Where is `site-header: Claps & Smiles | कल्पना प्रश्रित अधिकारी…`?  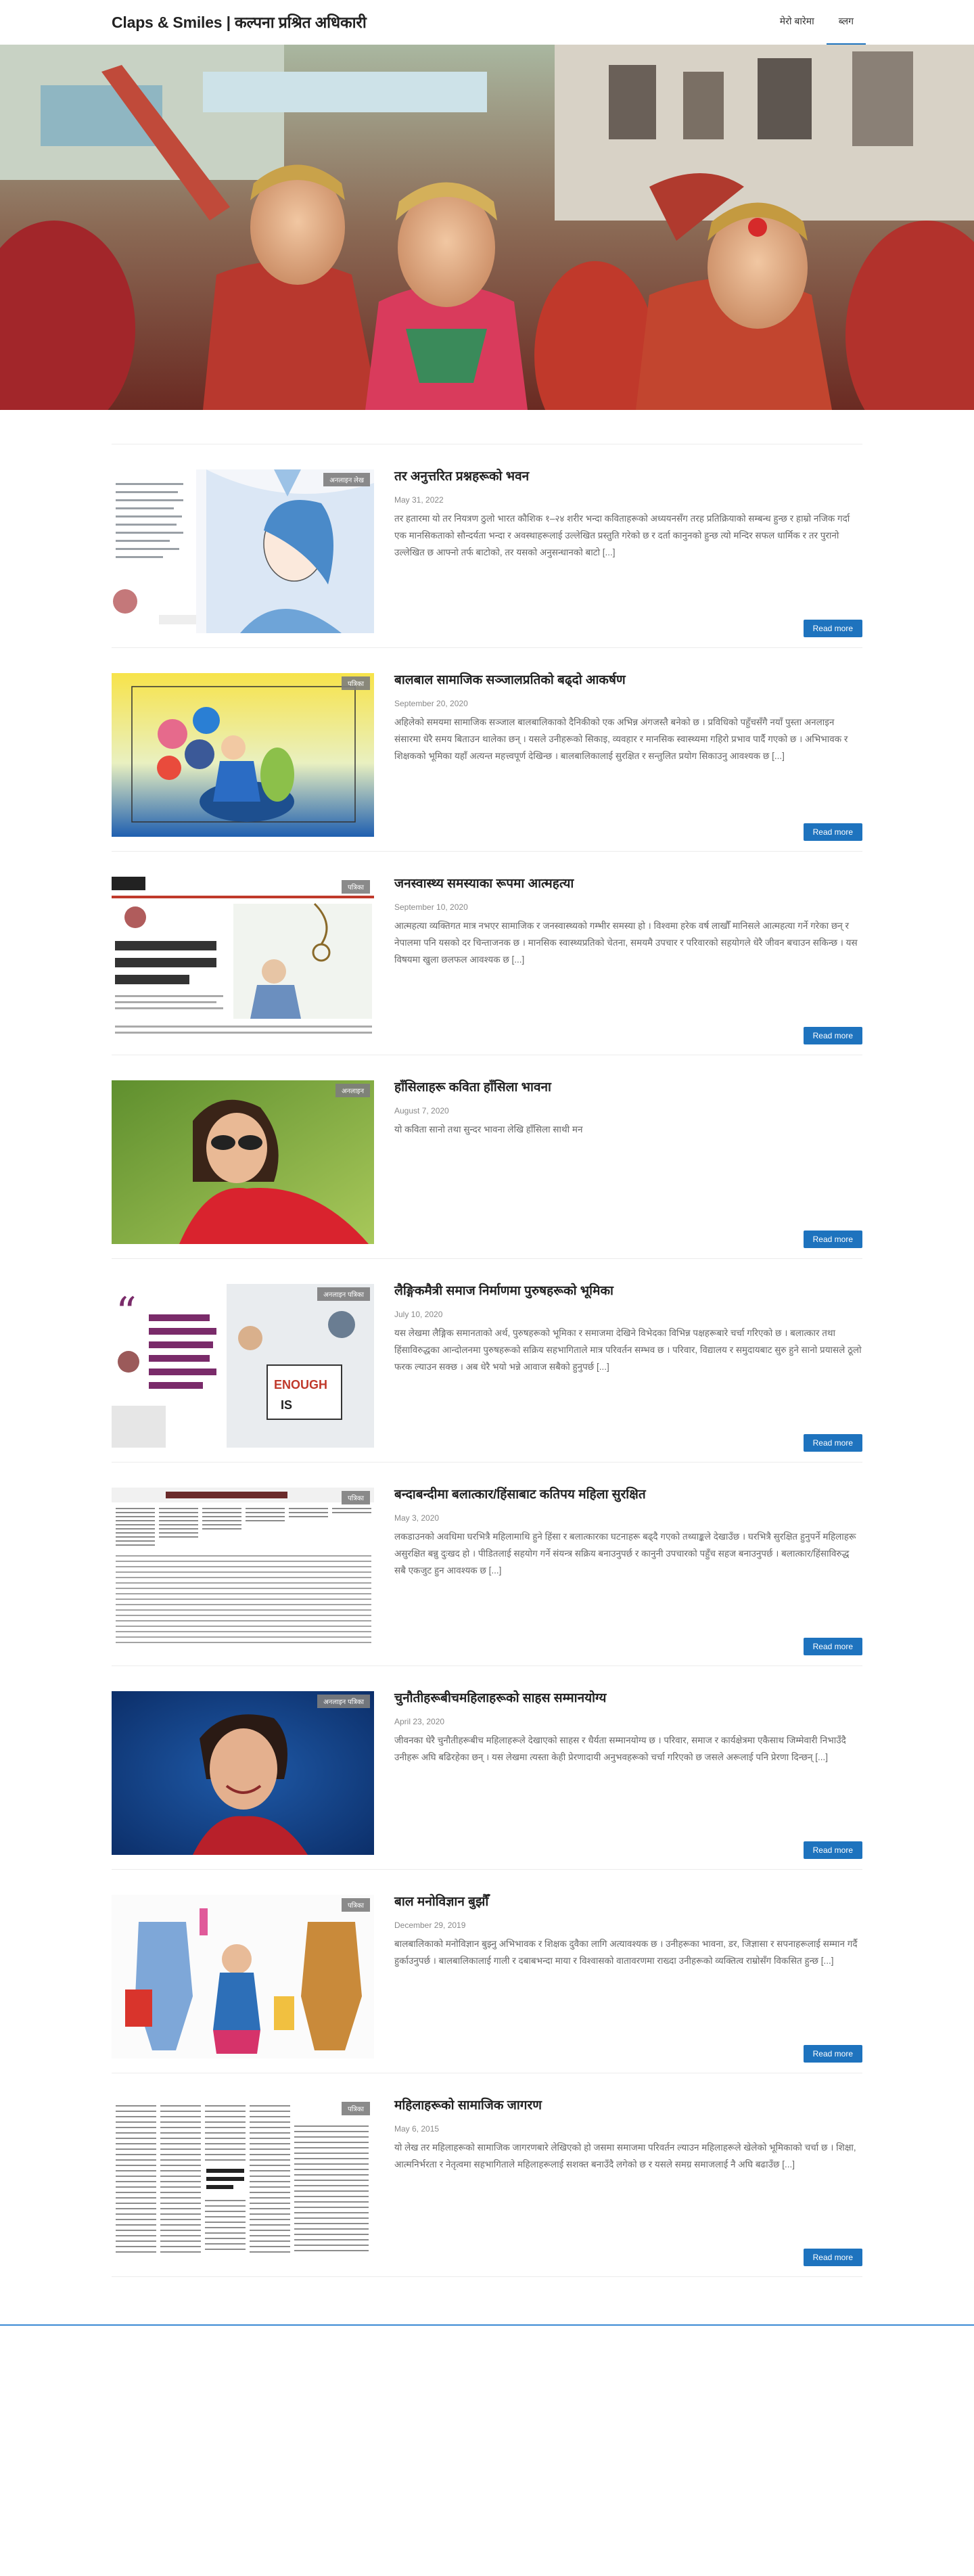 site-header: Claps & Smiles | कल्पना प्रश्रित अधिकारी… is located at coordinates (487, 22).